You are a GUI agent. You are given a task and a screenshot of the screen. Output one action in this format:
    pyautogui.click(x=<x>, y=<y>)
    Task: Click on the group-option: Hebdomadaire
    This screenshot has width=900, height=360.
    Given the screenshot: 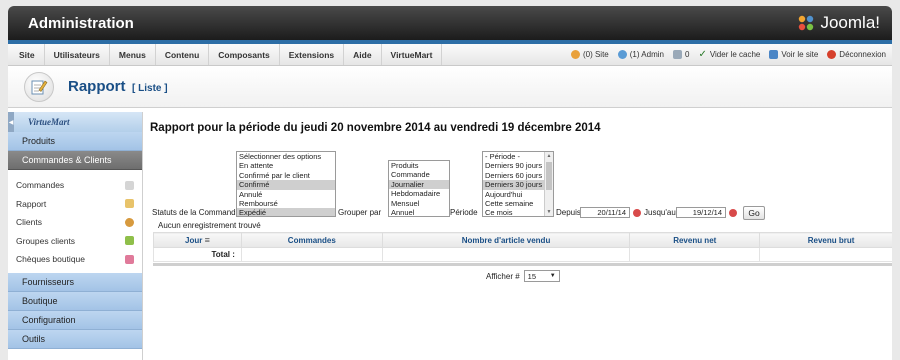 What is the action you would take?
    pyautogui.click(x=419, y=193)
    